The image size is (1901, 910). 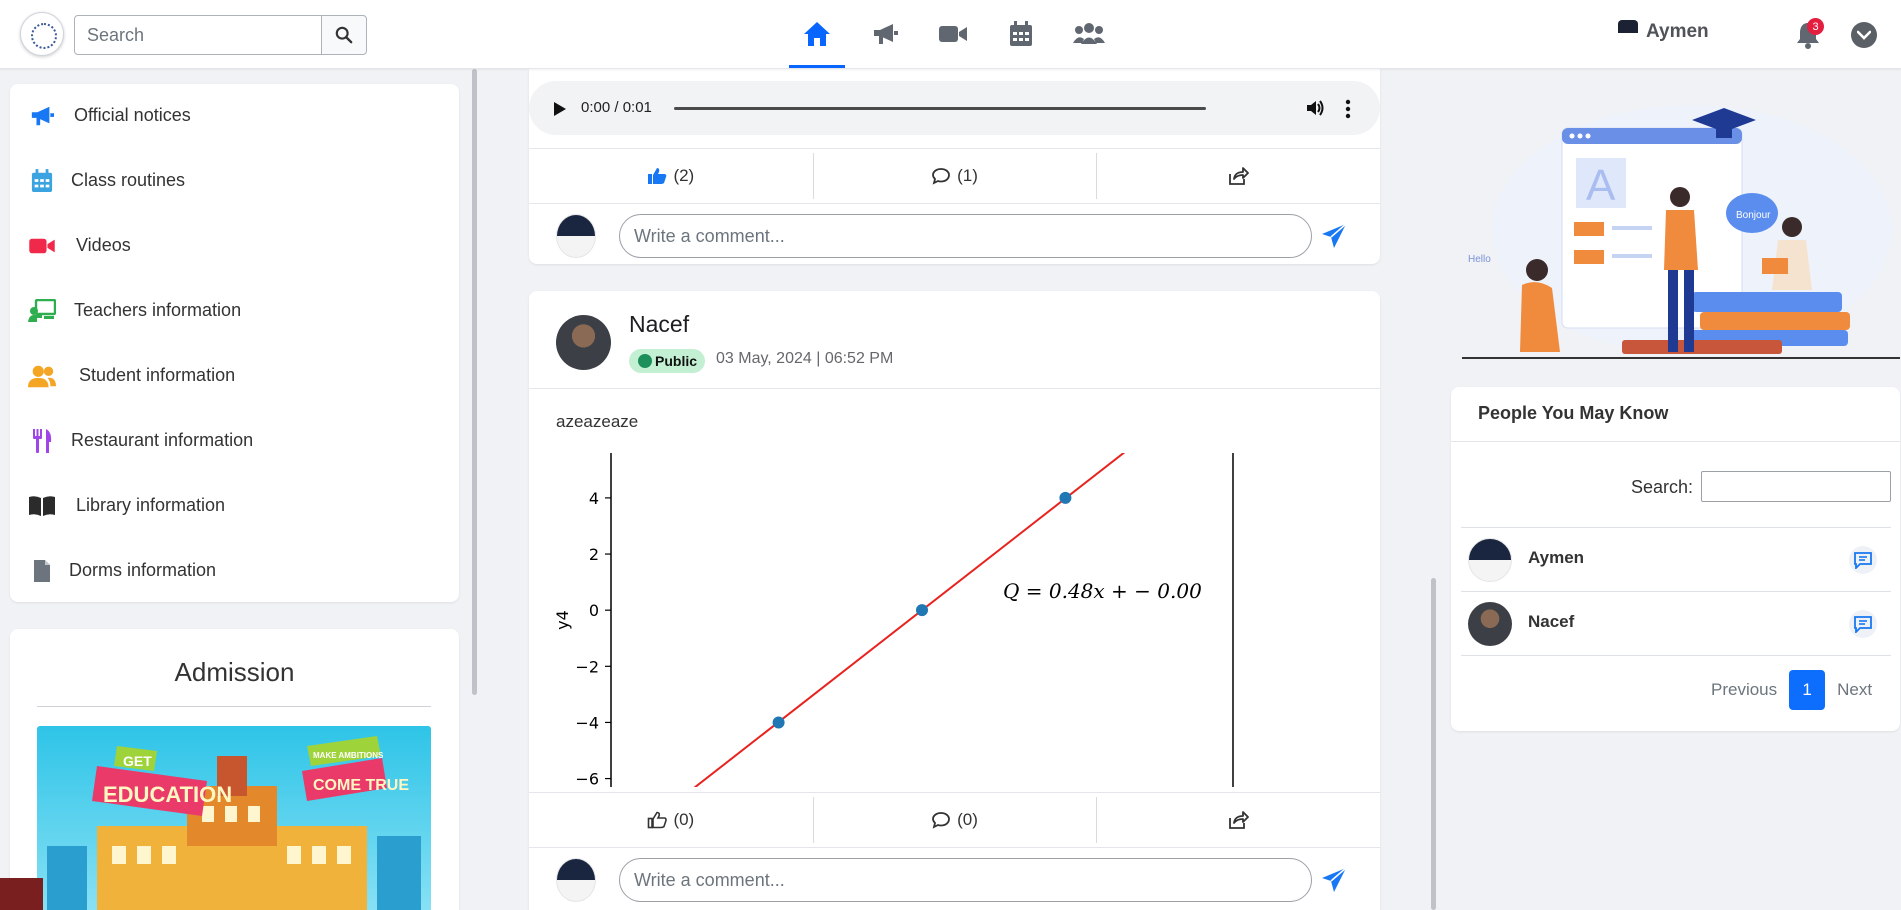 What do you see at coordinates (1315, 108) in the screenshot?
I see `volume-icon` at bounding box center [1315, 108].